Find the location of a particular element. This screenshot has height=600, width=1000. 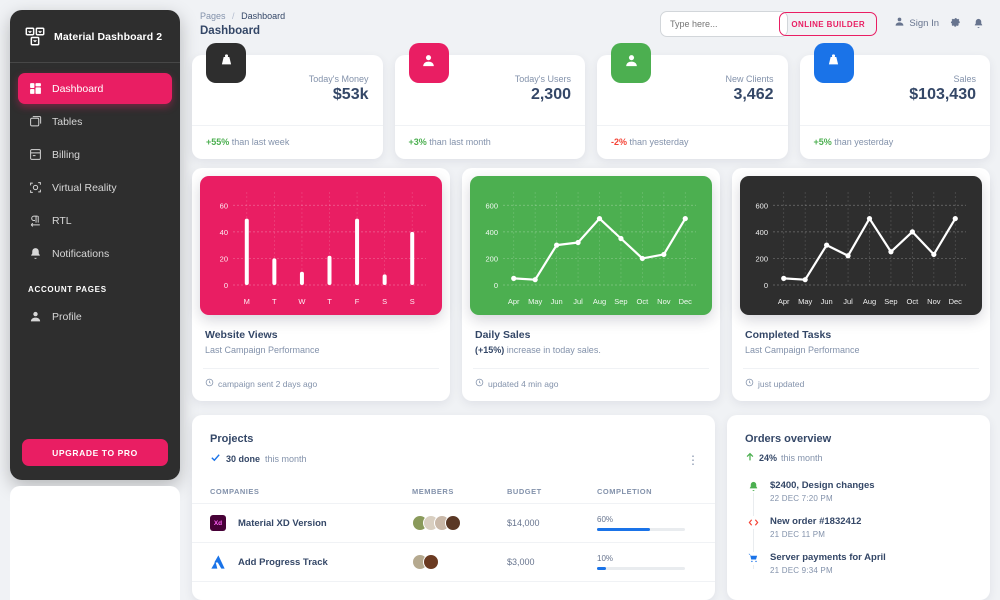

chart-footer-text: campaign sent 2 days ago is located at coordinates (268, 383).